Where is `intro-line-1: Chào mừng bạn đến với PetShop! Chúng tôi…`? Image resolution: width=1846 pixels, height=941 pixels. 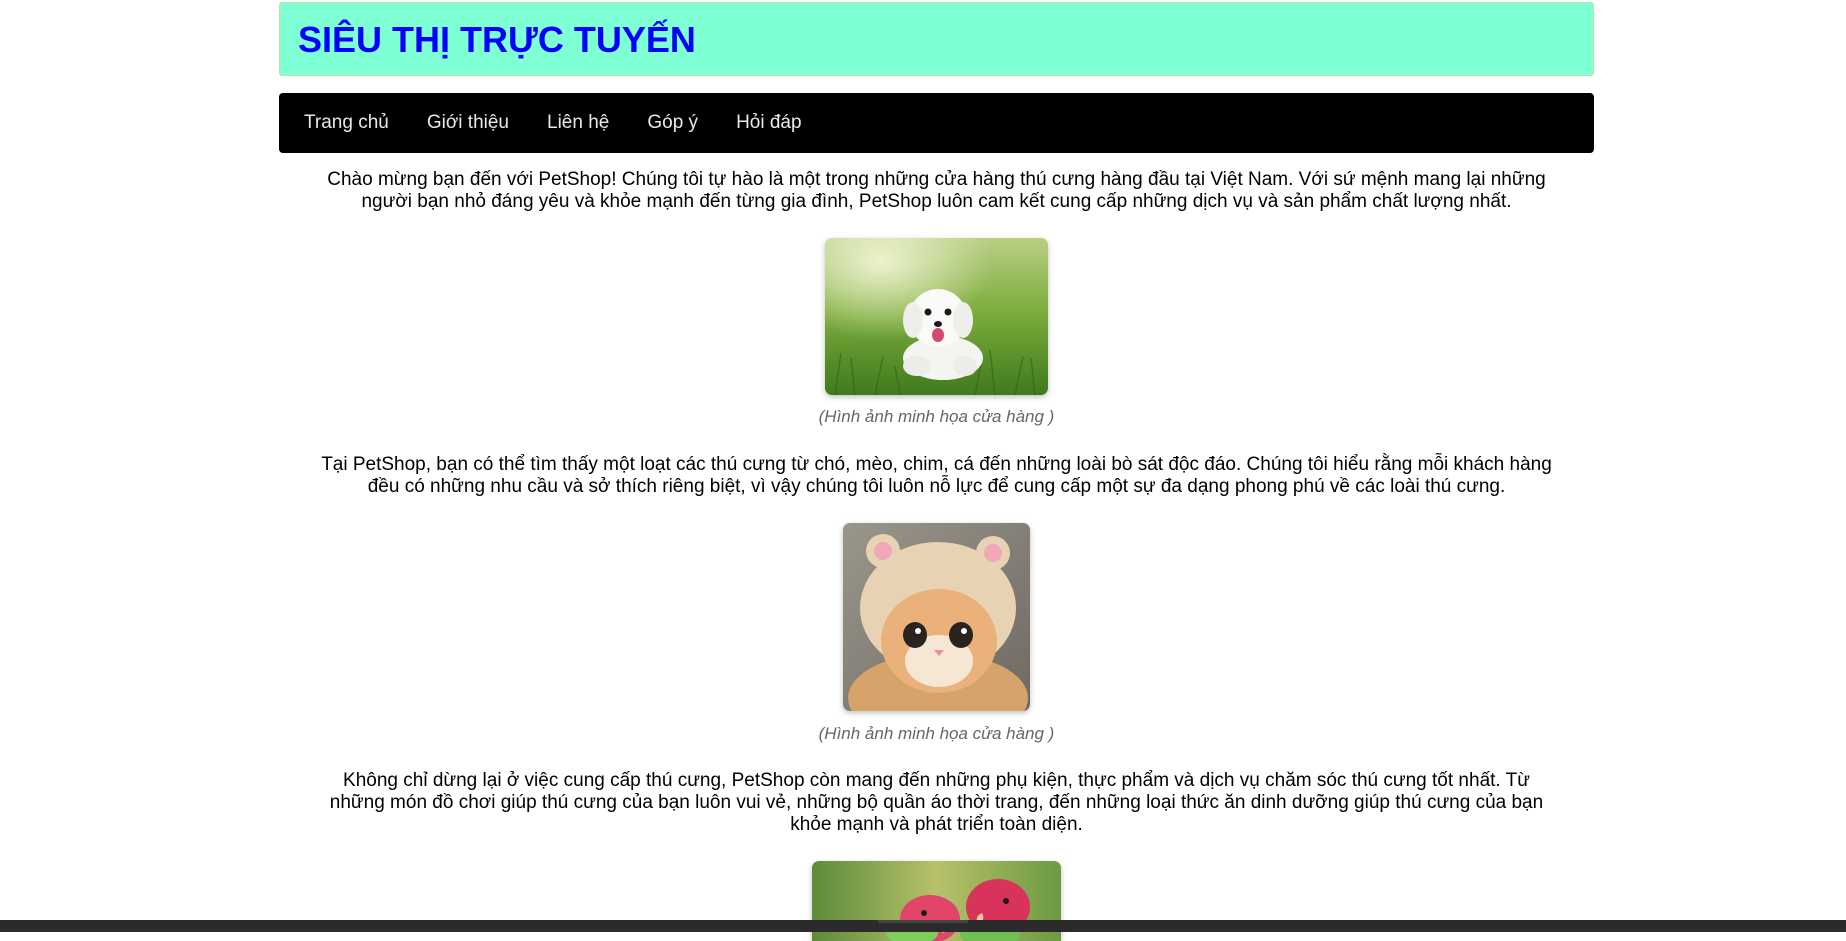 intro-line-1: Chào mừng bạn đến với PetShop! Chúng tôi… is located at coordinates (936, 179).